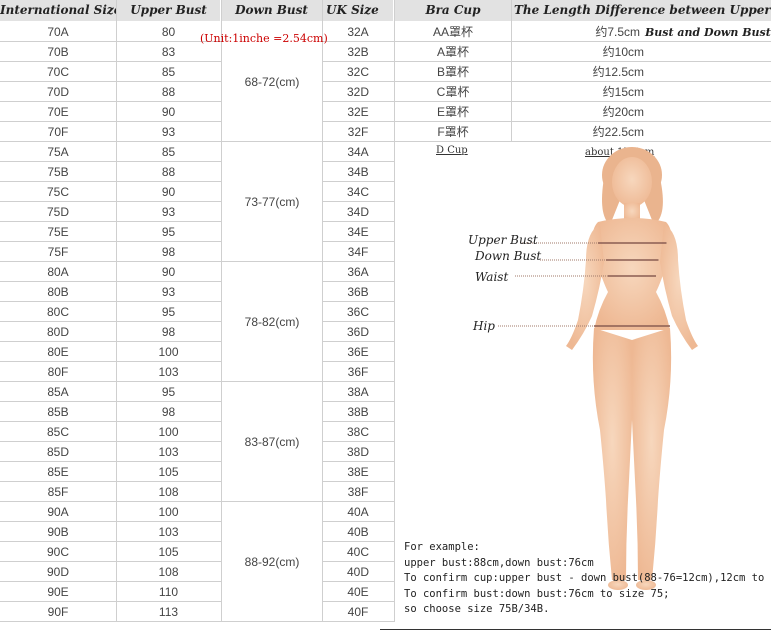  Describe the element at coordinates (168, 52) in the screenshot. I see `upper-bust-cell: 83` at that location.